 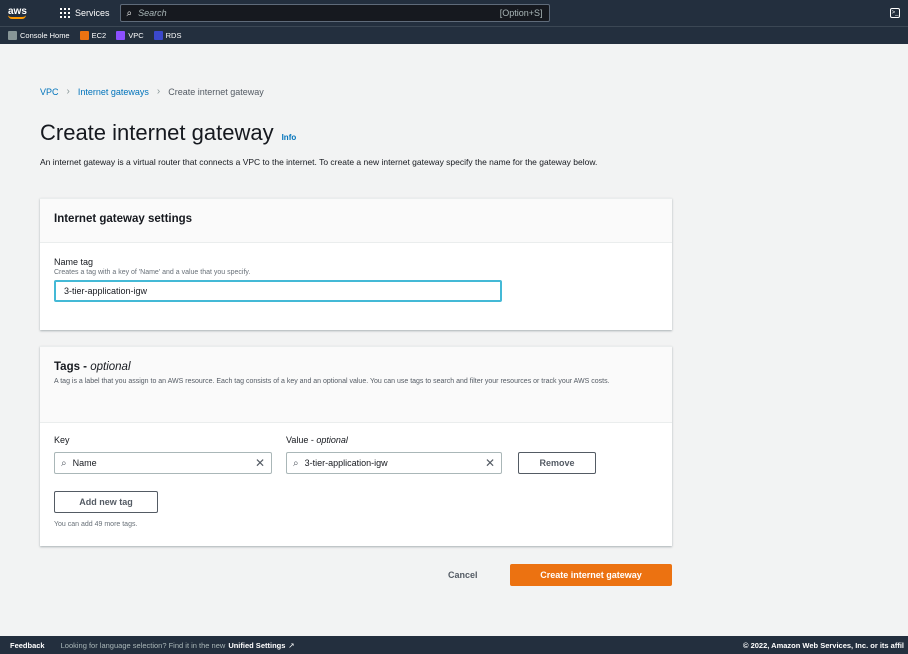 I want to click on favorites-bar: Console Home EC2 VPC RDS, so click(x=454, y=35).